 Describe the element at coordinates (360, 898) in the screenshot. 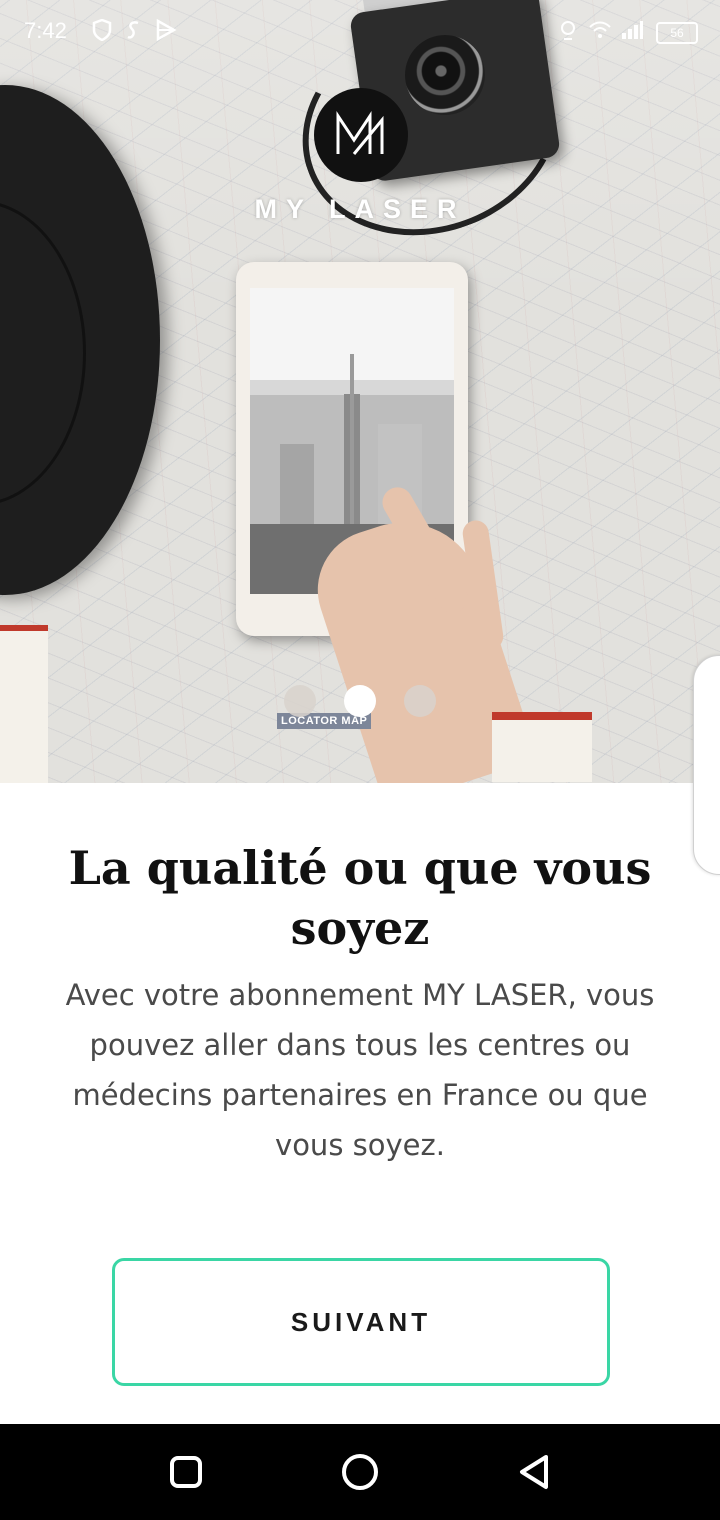

I see `page-title: La qualité ou que vous soyez` at that location.